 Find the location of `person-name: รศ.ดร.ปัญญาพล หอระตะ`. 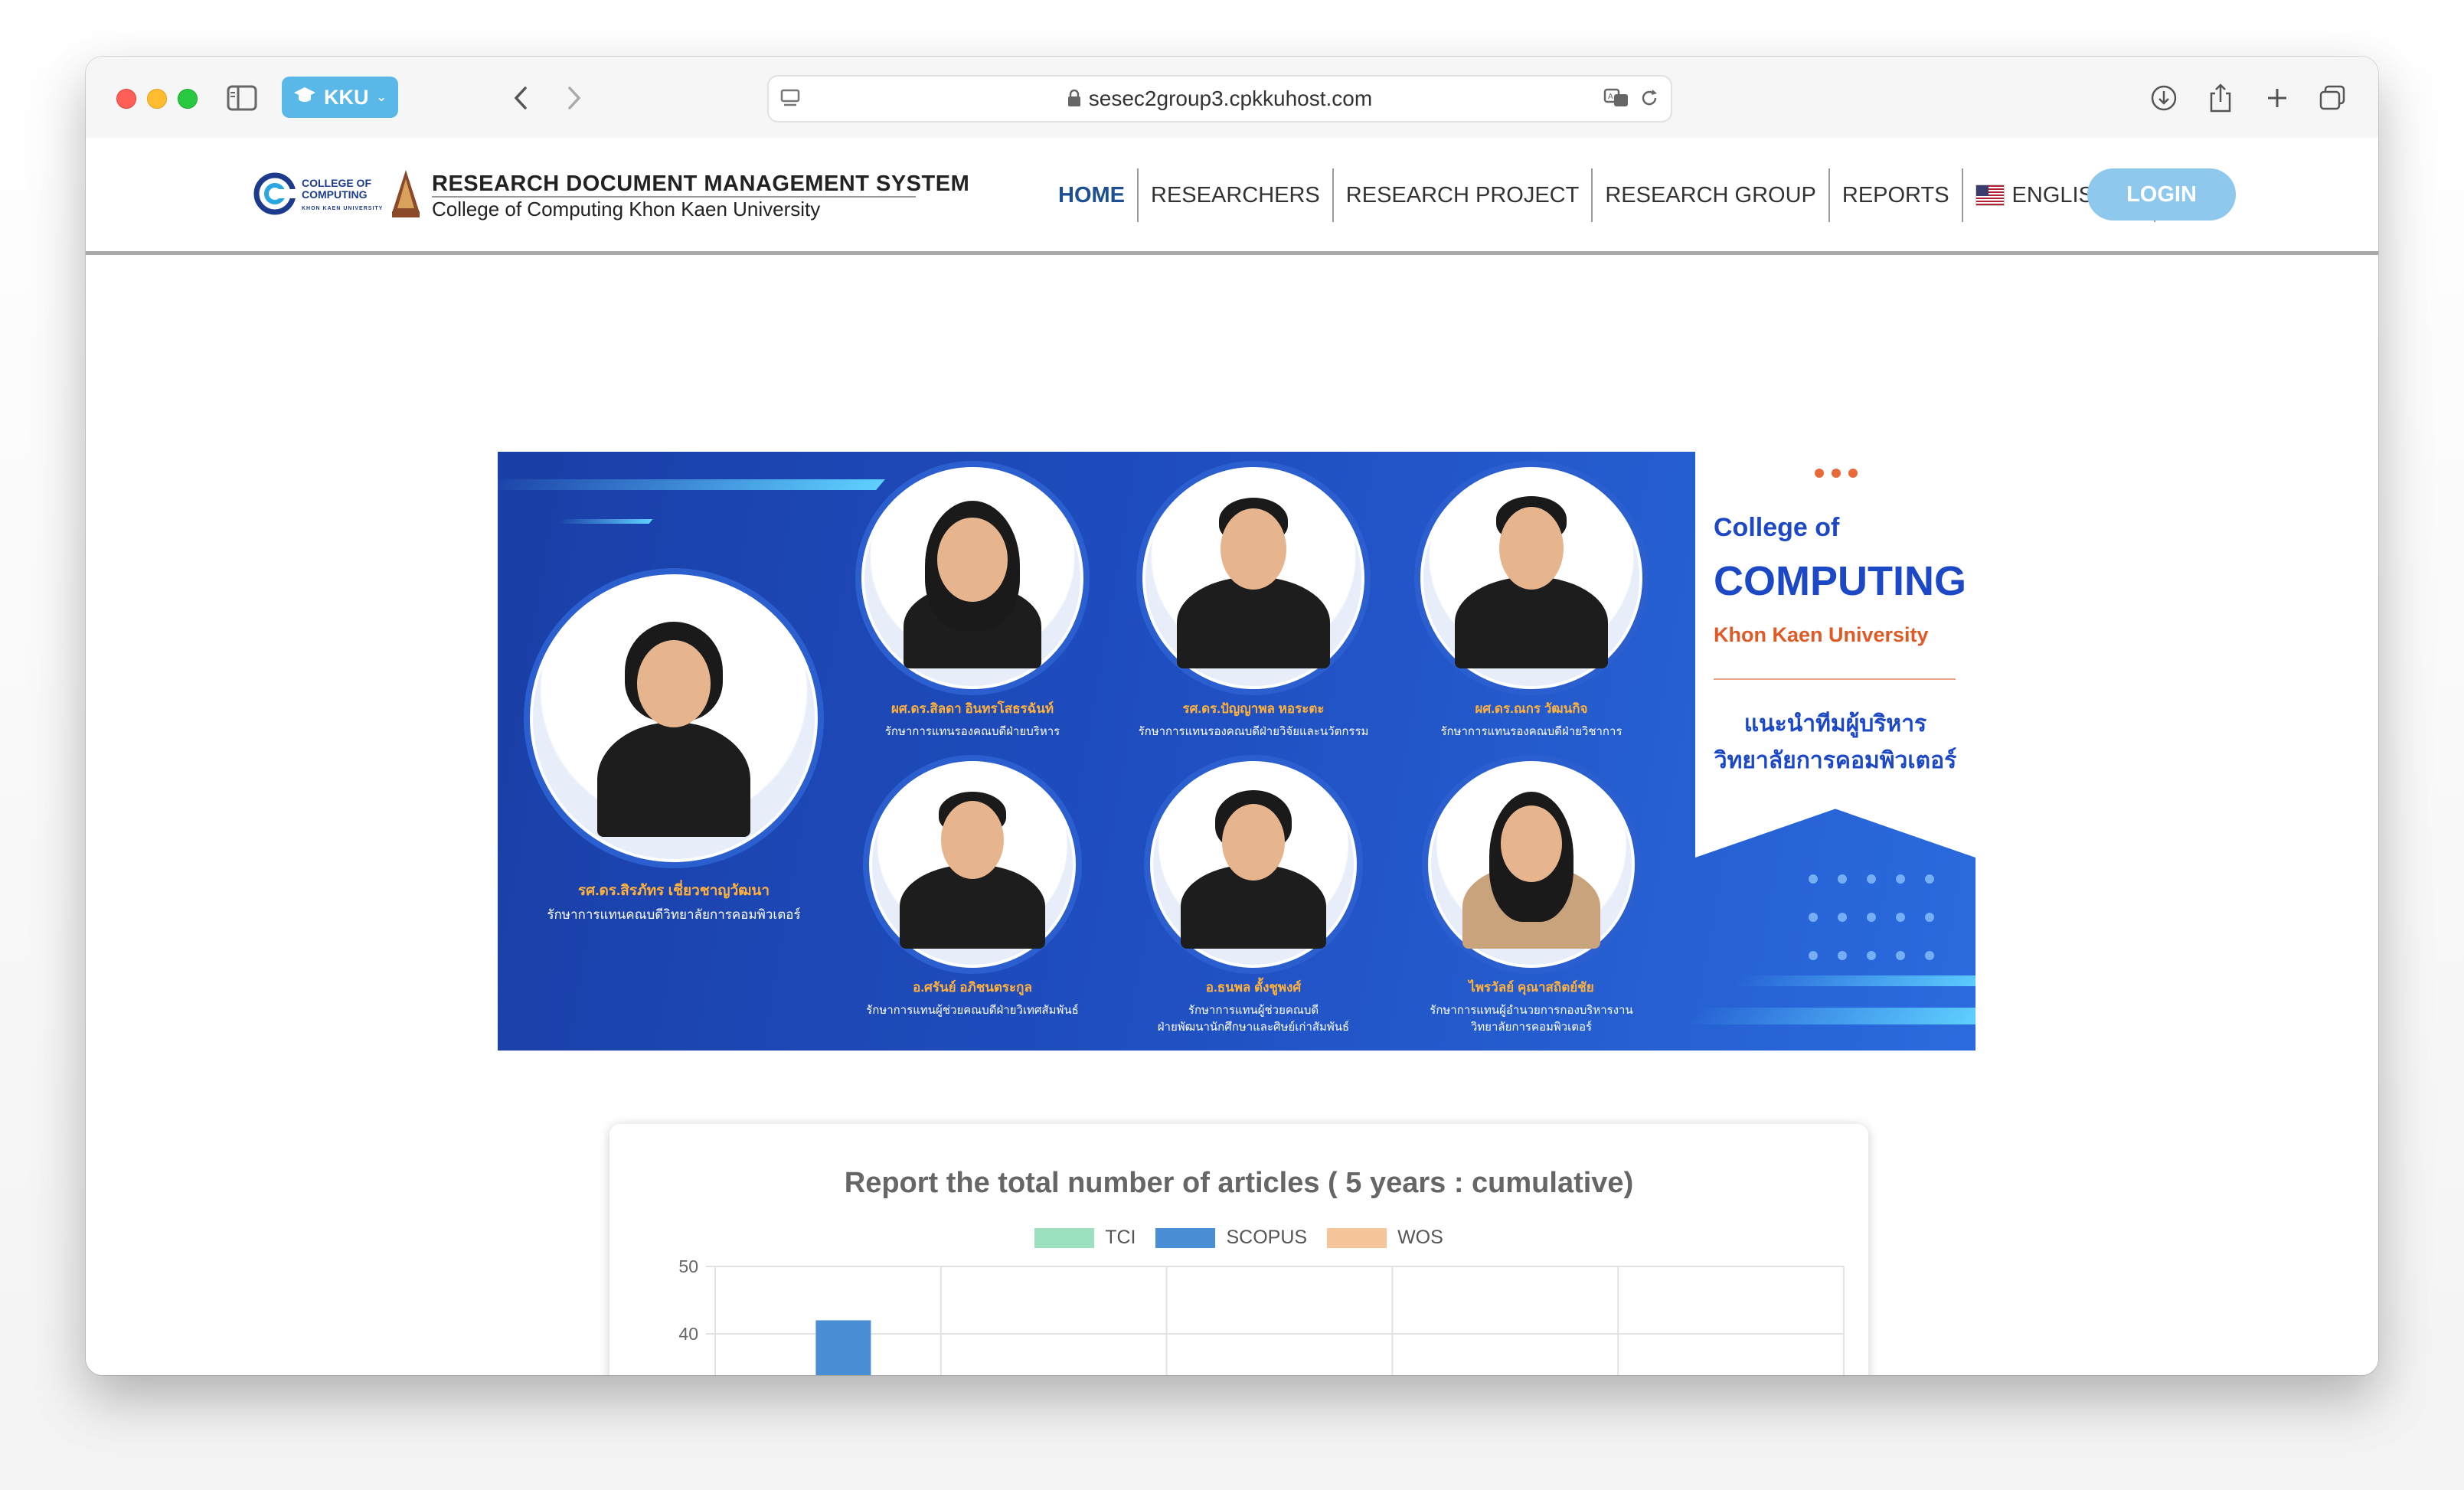

person-name: รศ.ดร.ปัญญาพล หอระตะ is located at coordinates (1253, 708).